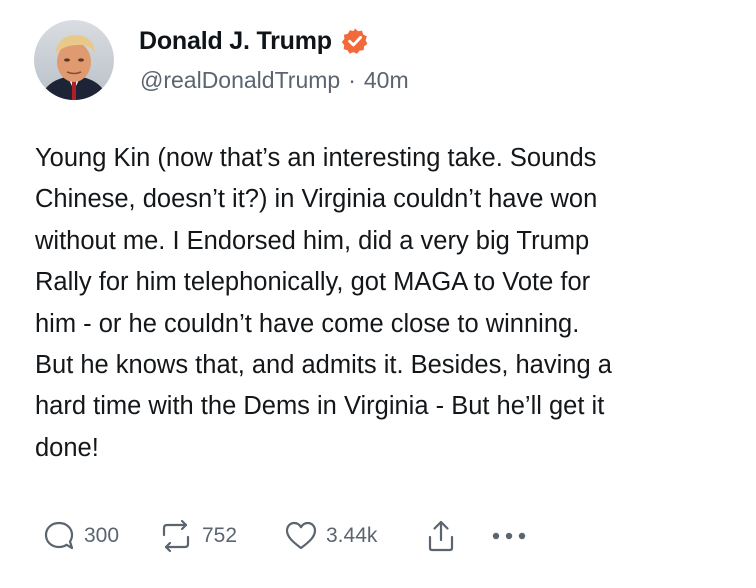 The width and height of the screenshot is (756, 588). Describe the element at coordinates (59, 535) in the screenshot. I see `reply-icon` at that location.